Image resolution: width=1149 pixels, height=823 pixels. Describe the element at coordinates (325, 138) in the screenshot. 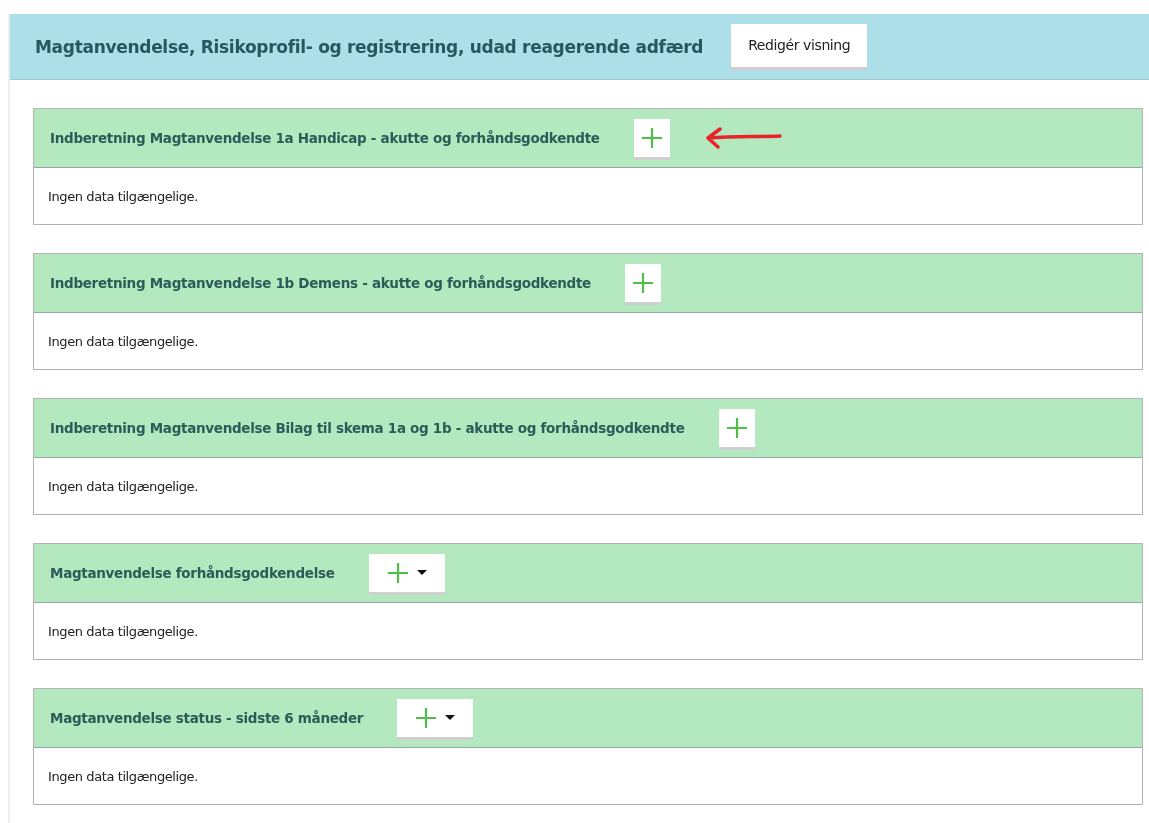

I see `panel-title: Indberetning Magtanvendelse 1a Handicap - akutte og forhåndsgodkendte` at that location.